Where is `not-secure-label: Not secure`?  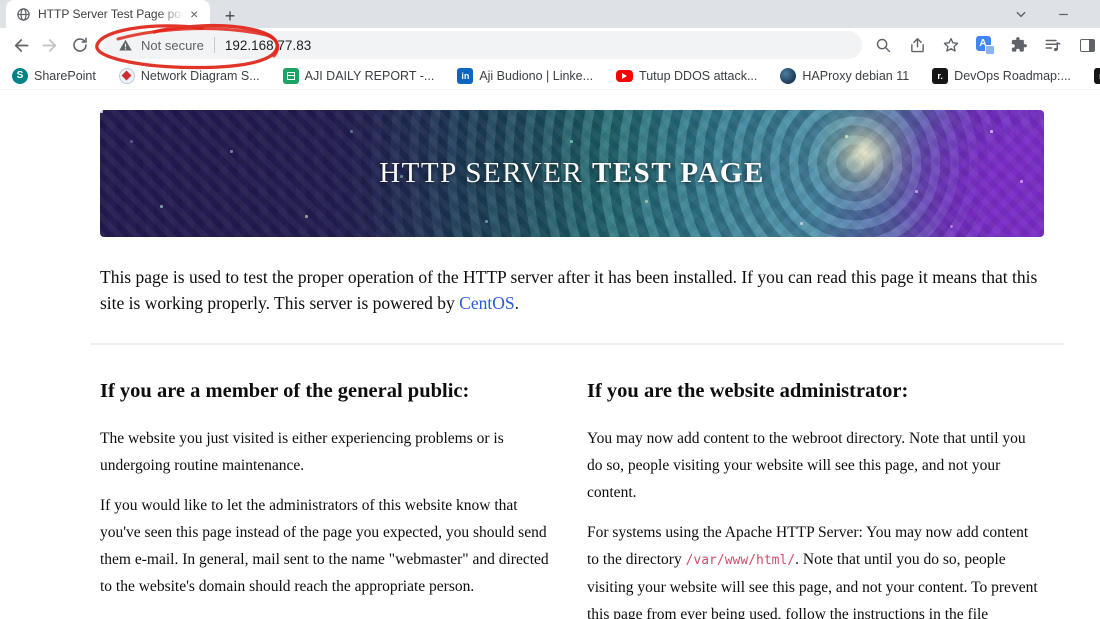 not-secure-label: Not secure is located at coordinates (172, 45).